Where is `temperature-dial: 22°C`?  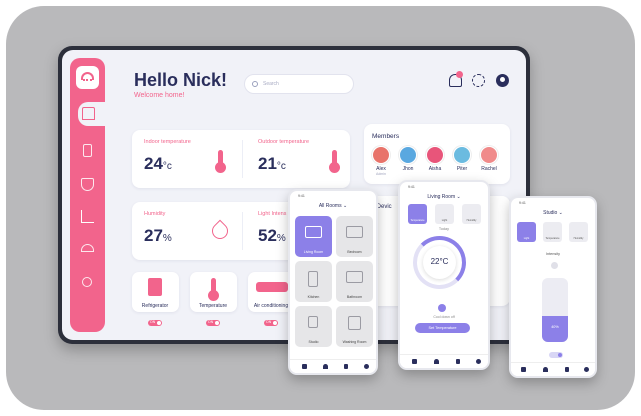
temperature-dial: 22°C is located at coordinates (439, 262).